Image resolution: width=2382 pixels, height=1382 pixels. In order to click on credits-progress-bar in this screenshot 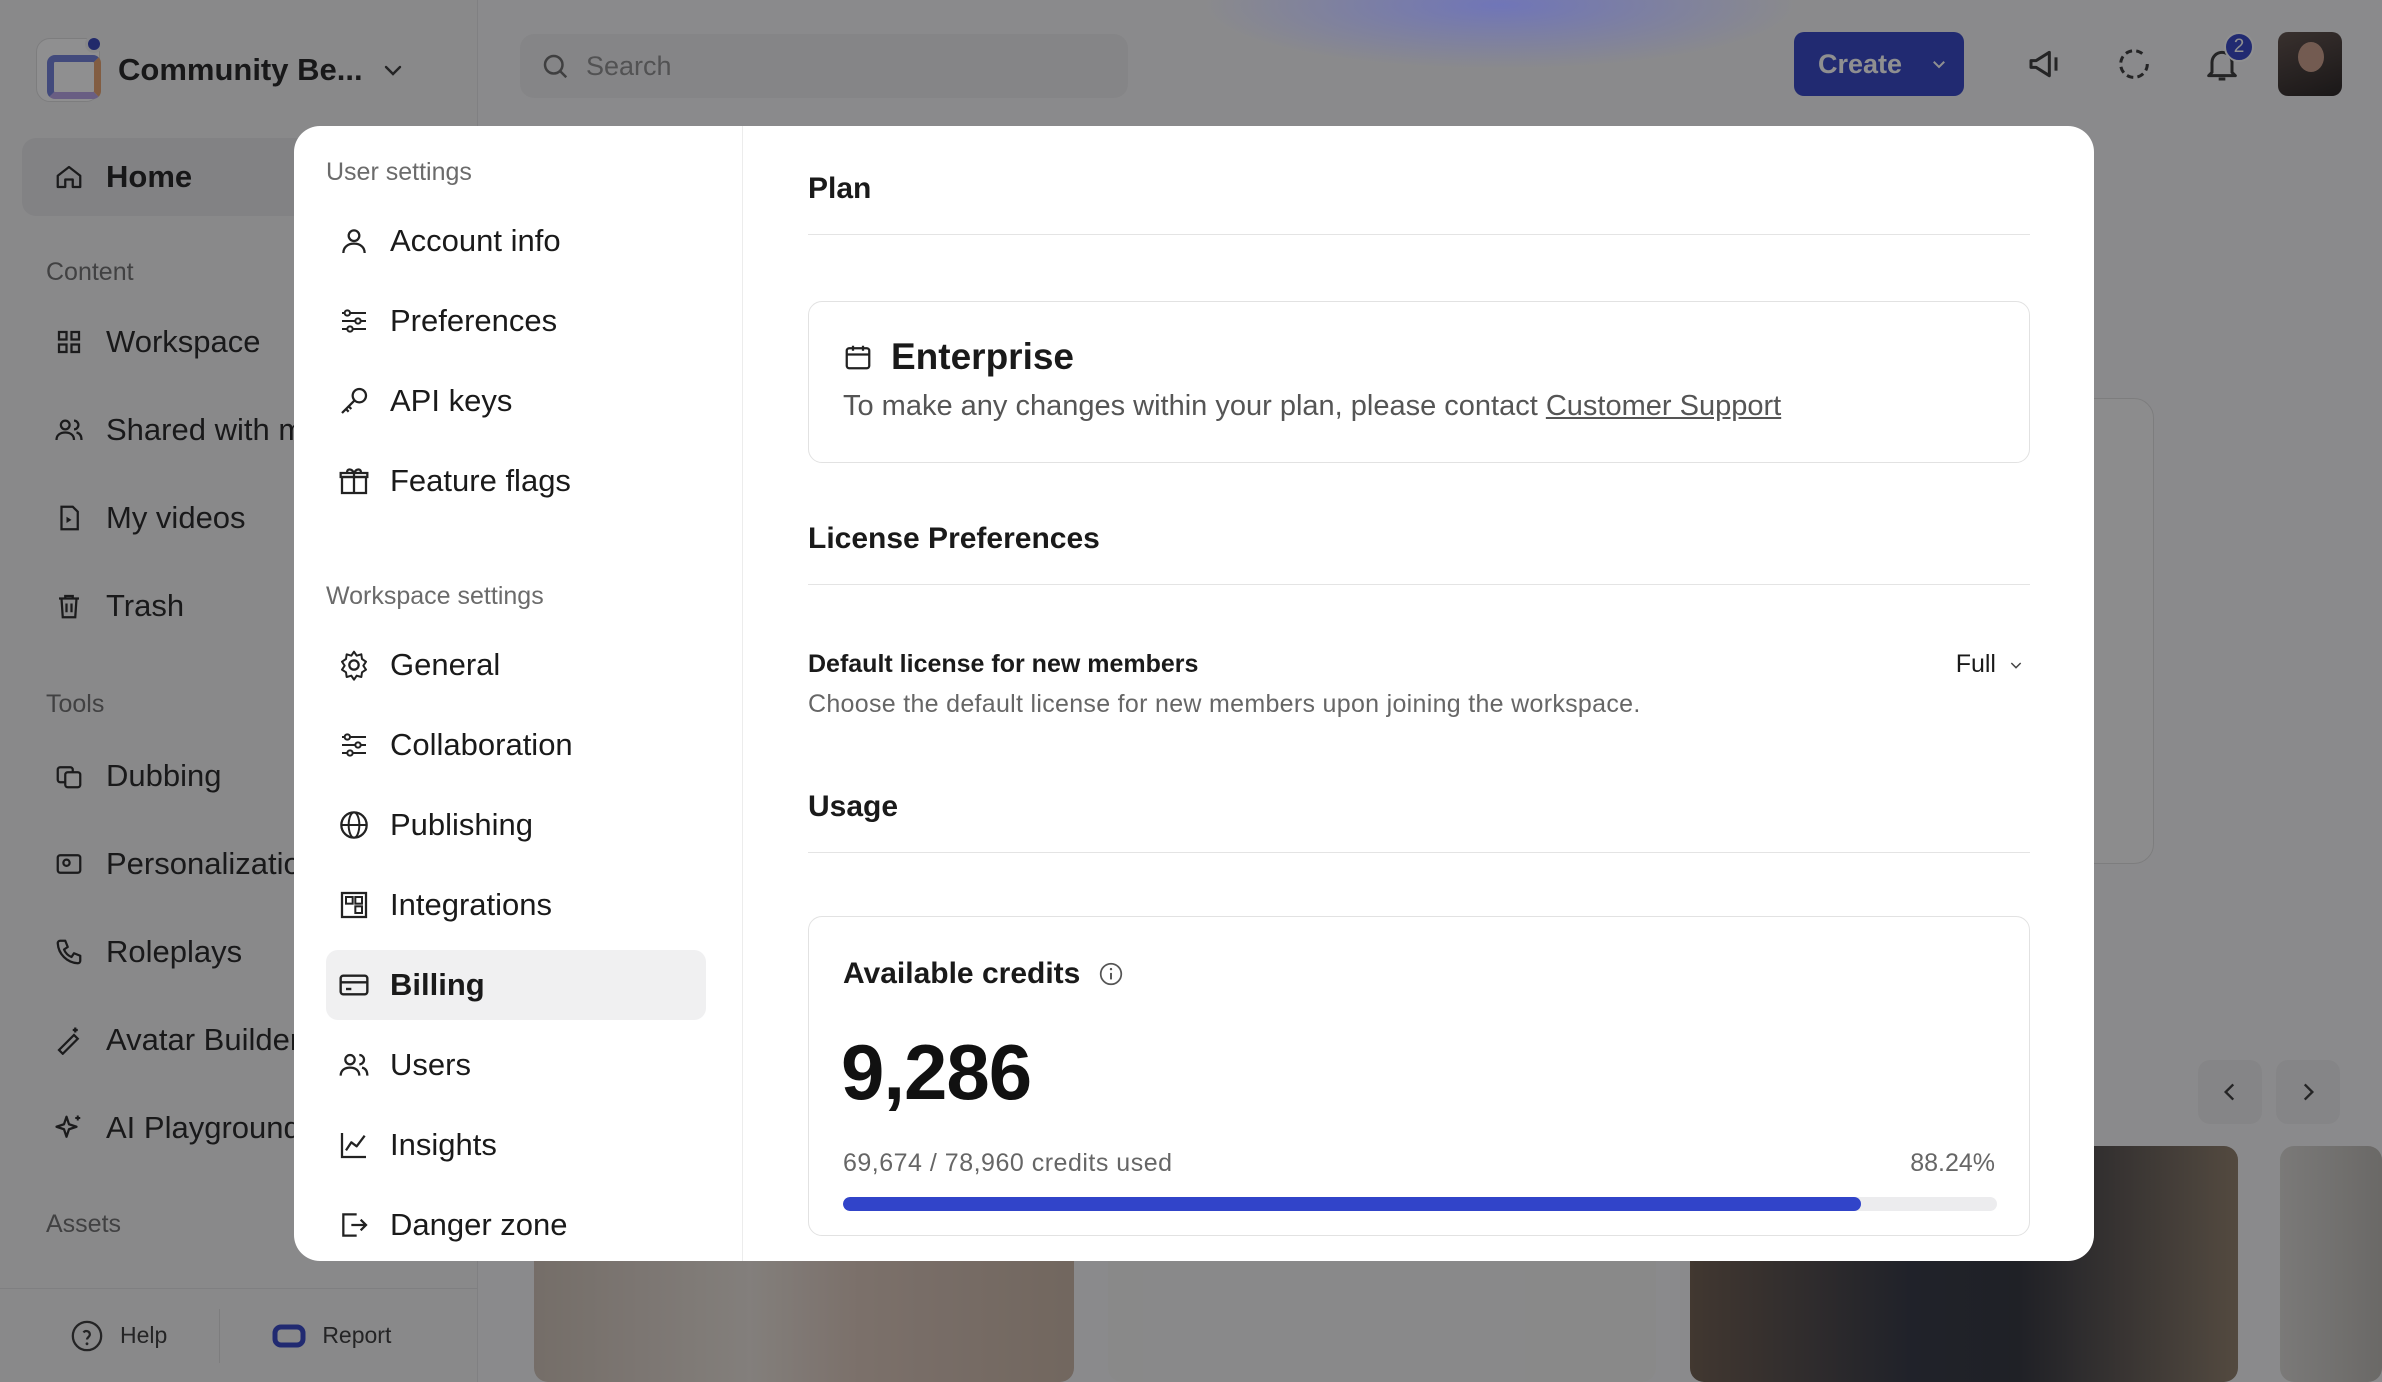, I will do `click(1420, 1204)`.